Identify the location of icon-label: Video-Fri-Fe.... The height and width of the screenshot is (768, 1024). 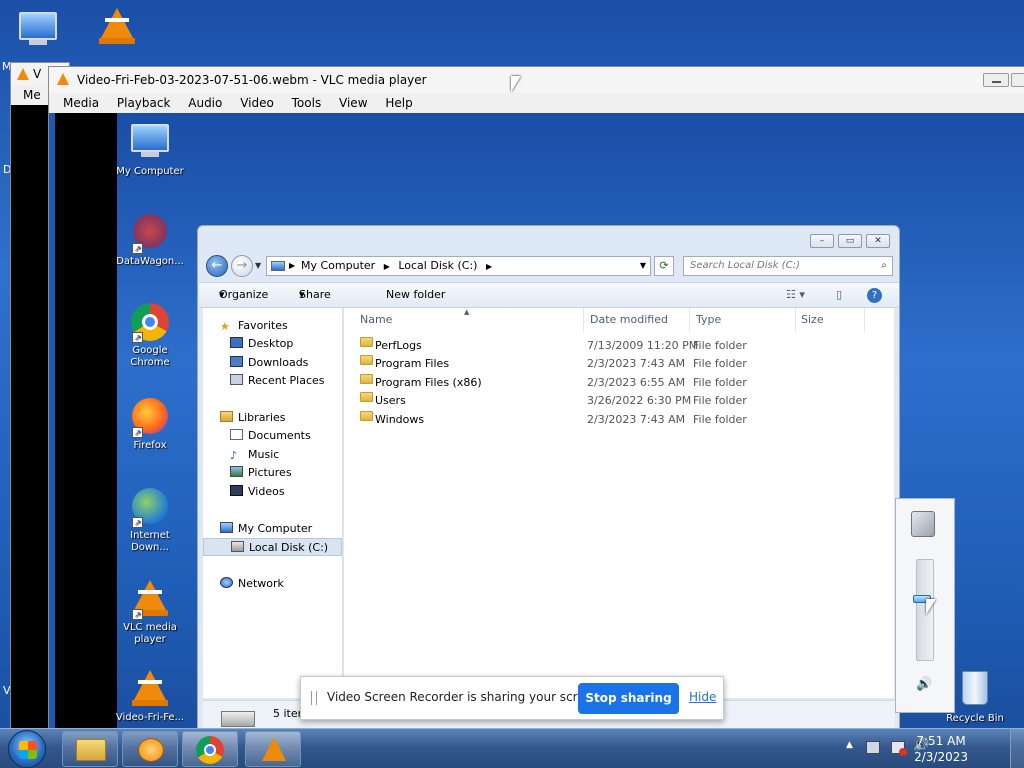
(150, 717).